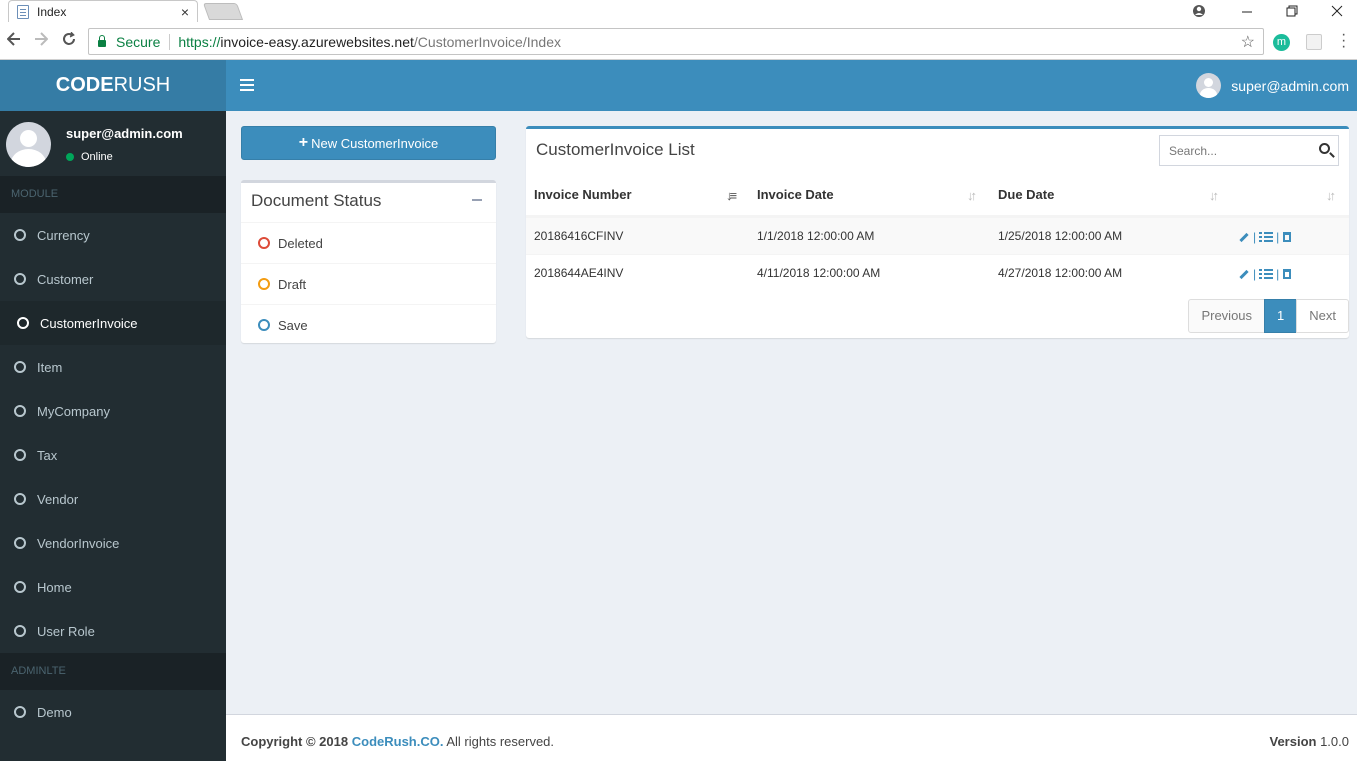  What do you see at coordinates (97, 157) in the screenshot?
I see `status-text: Online` at bounding box center [97, 157].